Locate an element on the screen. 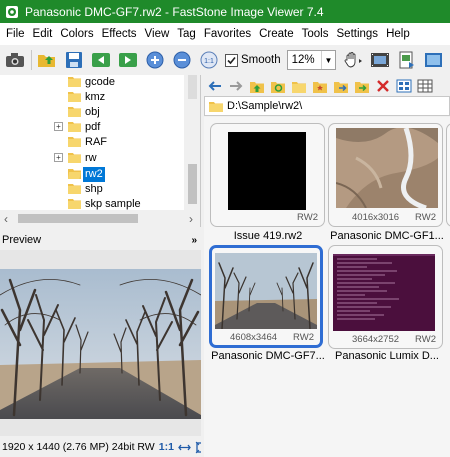  browser-toolbar is located at coordinates (327, 85).